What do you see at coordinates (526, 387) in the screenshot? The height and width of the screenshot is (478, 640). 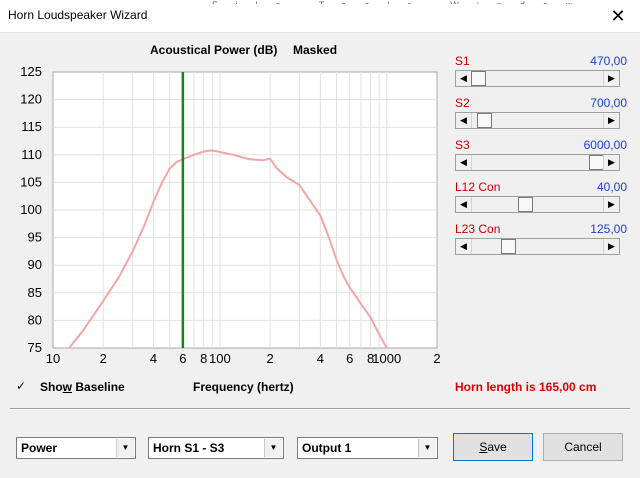 I see `horn-length-status: Horn length is 165,00 cm` at bounding box center [526, 387].